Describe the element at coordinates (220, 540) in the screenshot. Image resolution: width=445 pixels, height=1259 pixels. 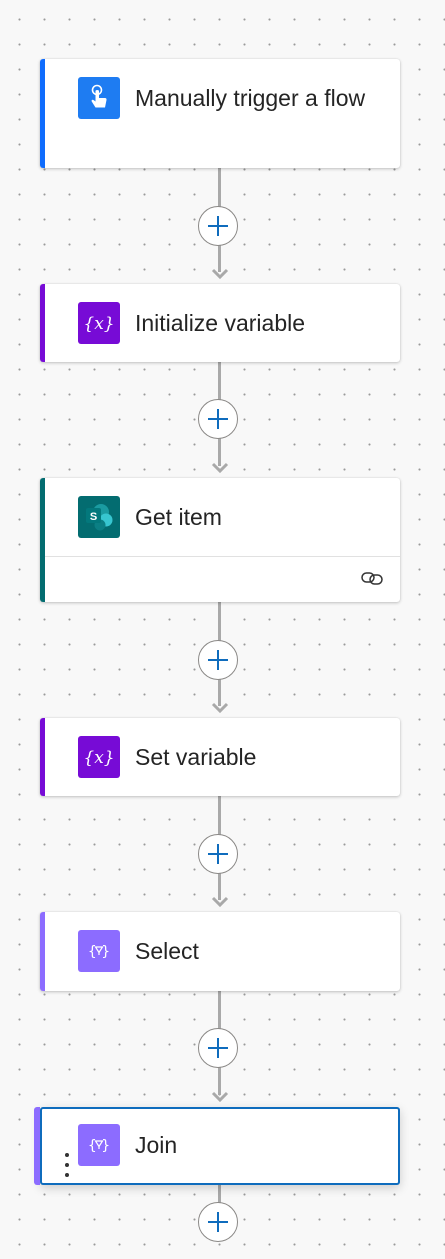
I see `step-card-get-item: S Get item` at that location.